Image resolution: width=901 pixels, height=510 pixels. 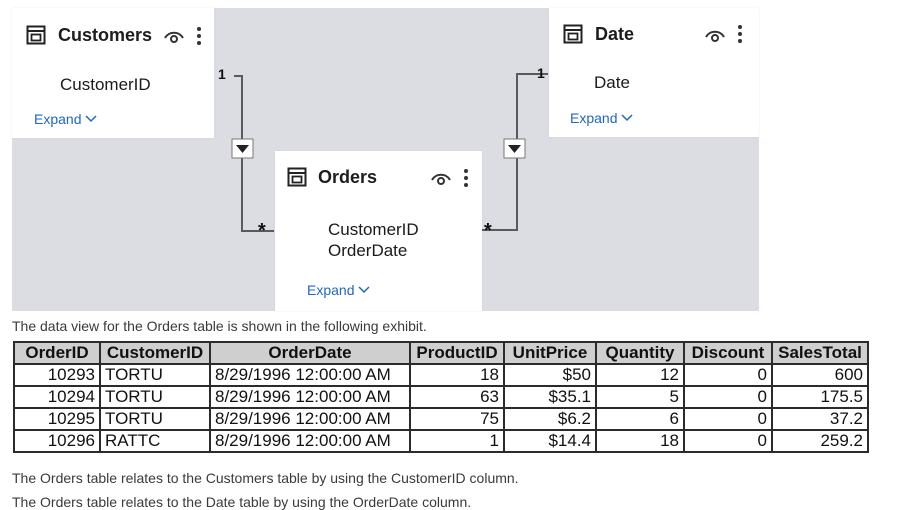 I want to click on cell: 37.2, so click(x=820, y=419).